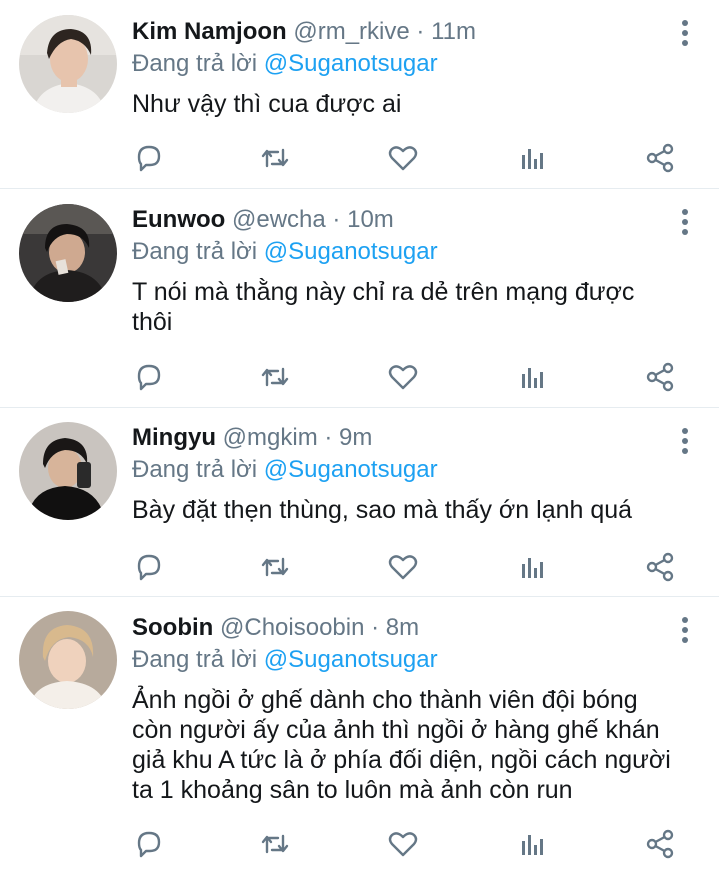 The image size is (719, 872). Describe the element at coordinates (292, 627) in the screenshot. I see `user-handle: @Choisoobin` at that location.